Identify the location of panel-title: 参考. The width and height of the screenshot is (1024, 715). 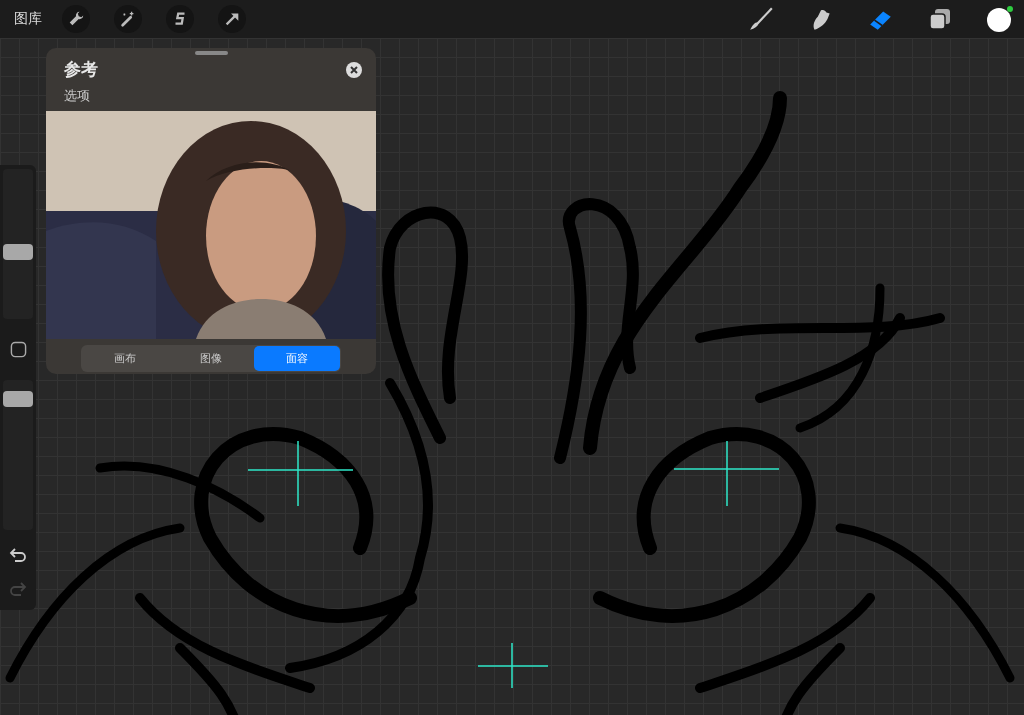
(81, 69).